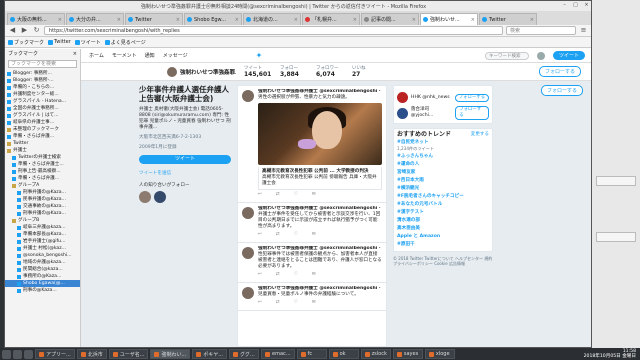 Image resolution: width=640 pixels, height=360 pixels. I want to click on tweet-to-button: ツイート, so click(185, 159).